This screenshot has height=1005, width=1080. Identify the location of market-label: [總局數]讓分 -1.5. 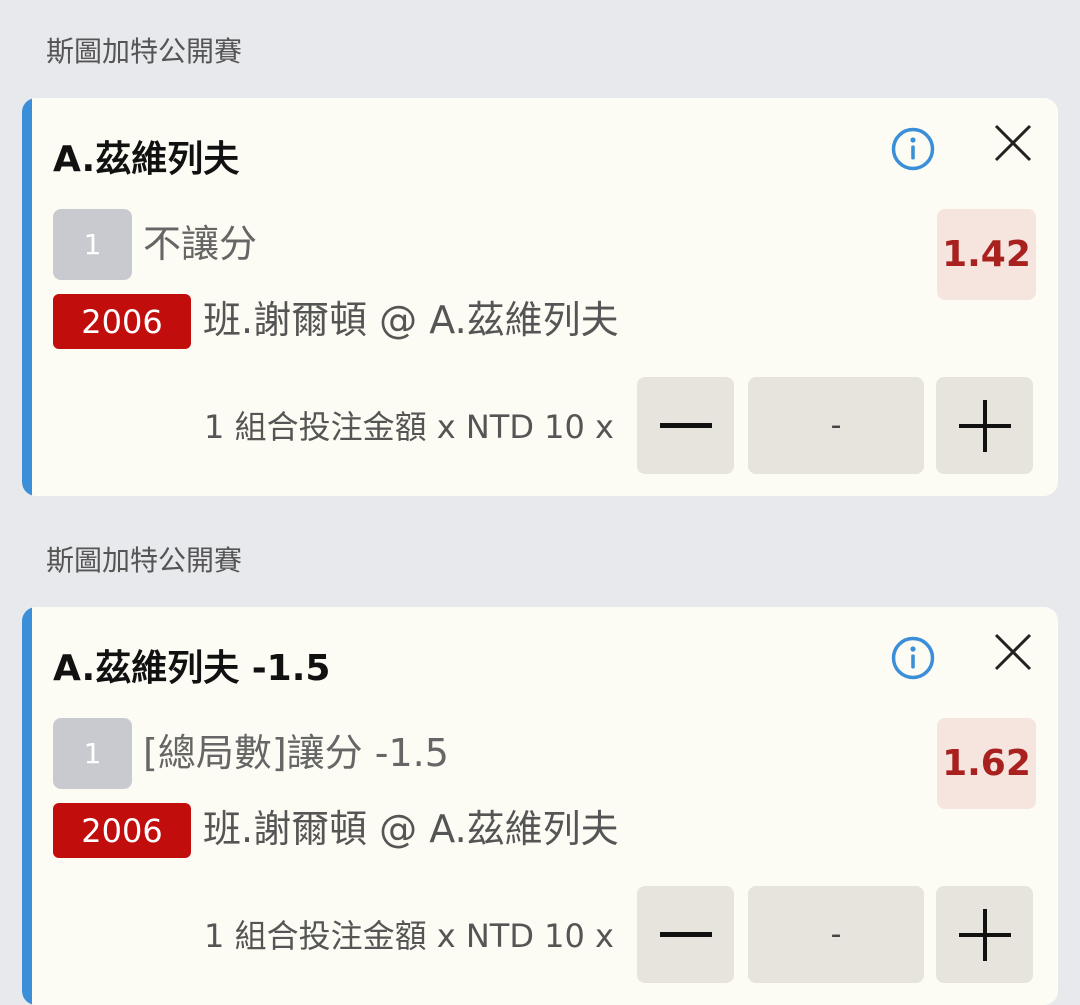
(296, 753).